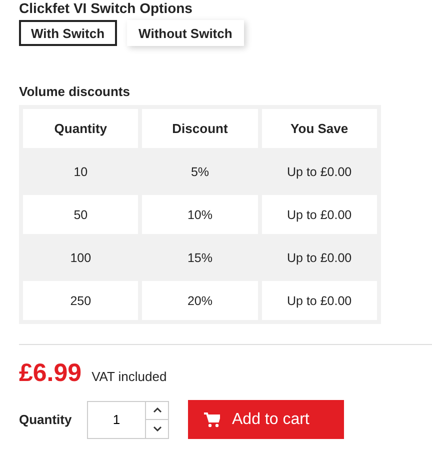 The height and width of the screenshot is (454, 432). I want to click on quantity-field: 1, so click(116, 419).